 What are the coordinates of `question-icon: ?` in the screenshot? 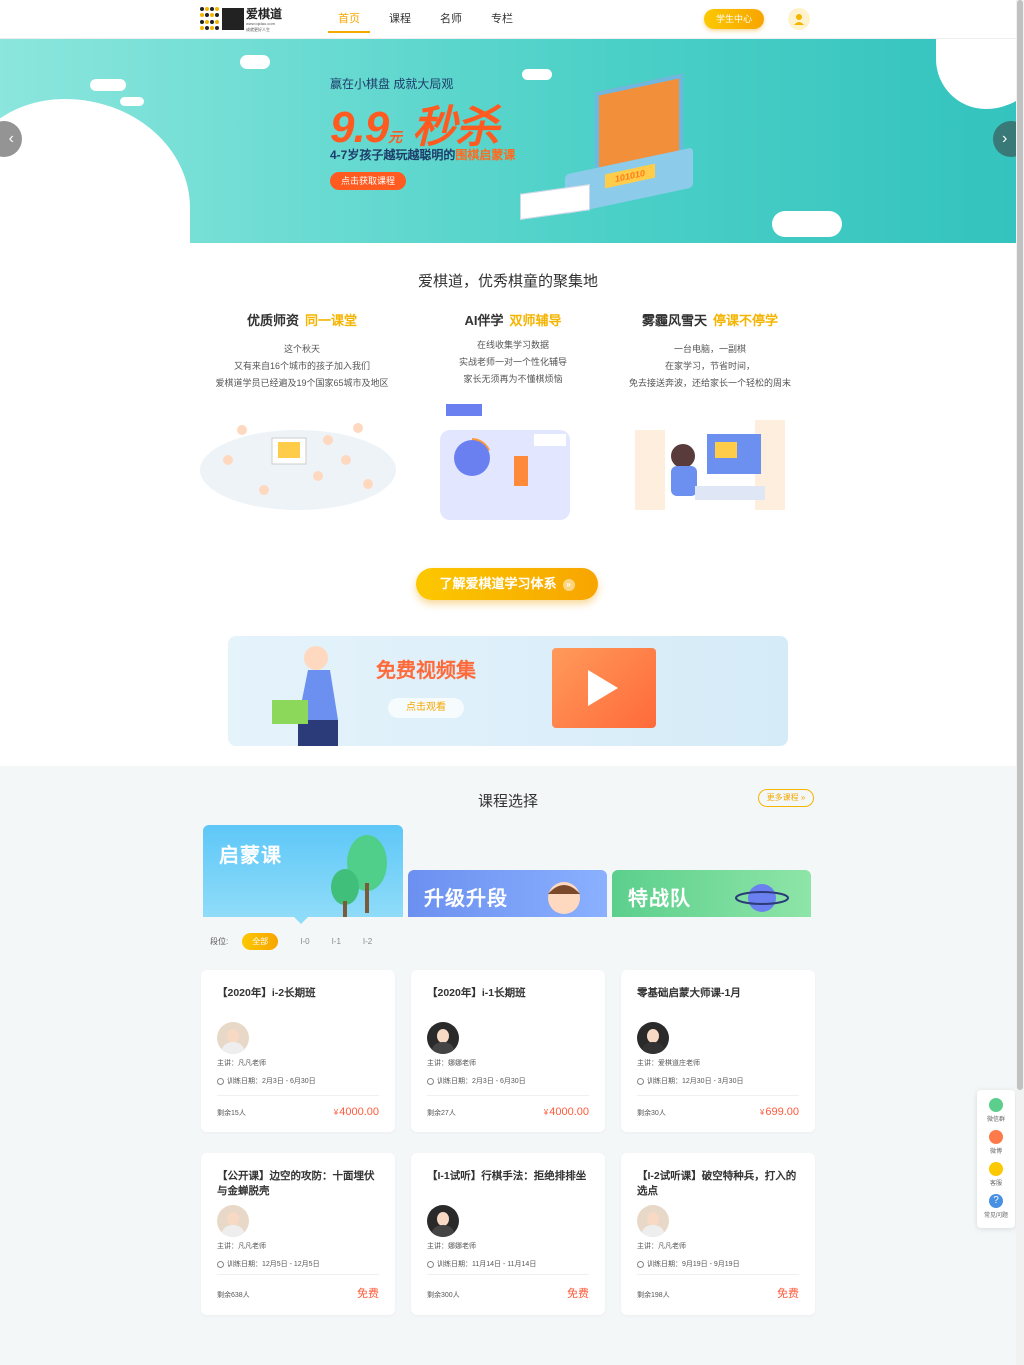 It's located at (996, 1201).